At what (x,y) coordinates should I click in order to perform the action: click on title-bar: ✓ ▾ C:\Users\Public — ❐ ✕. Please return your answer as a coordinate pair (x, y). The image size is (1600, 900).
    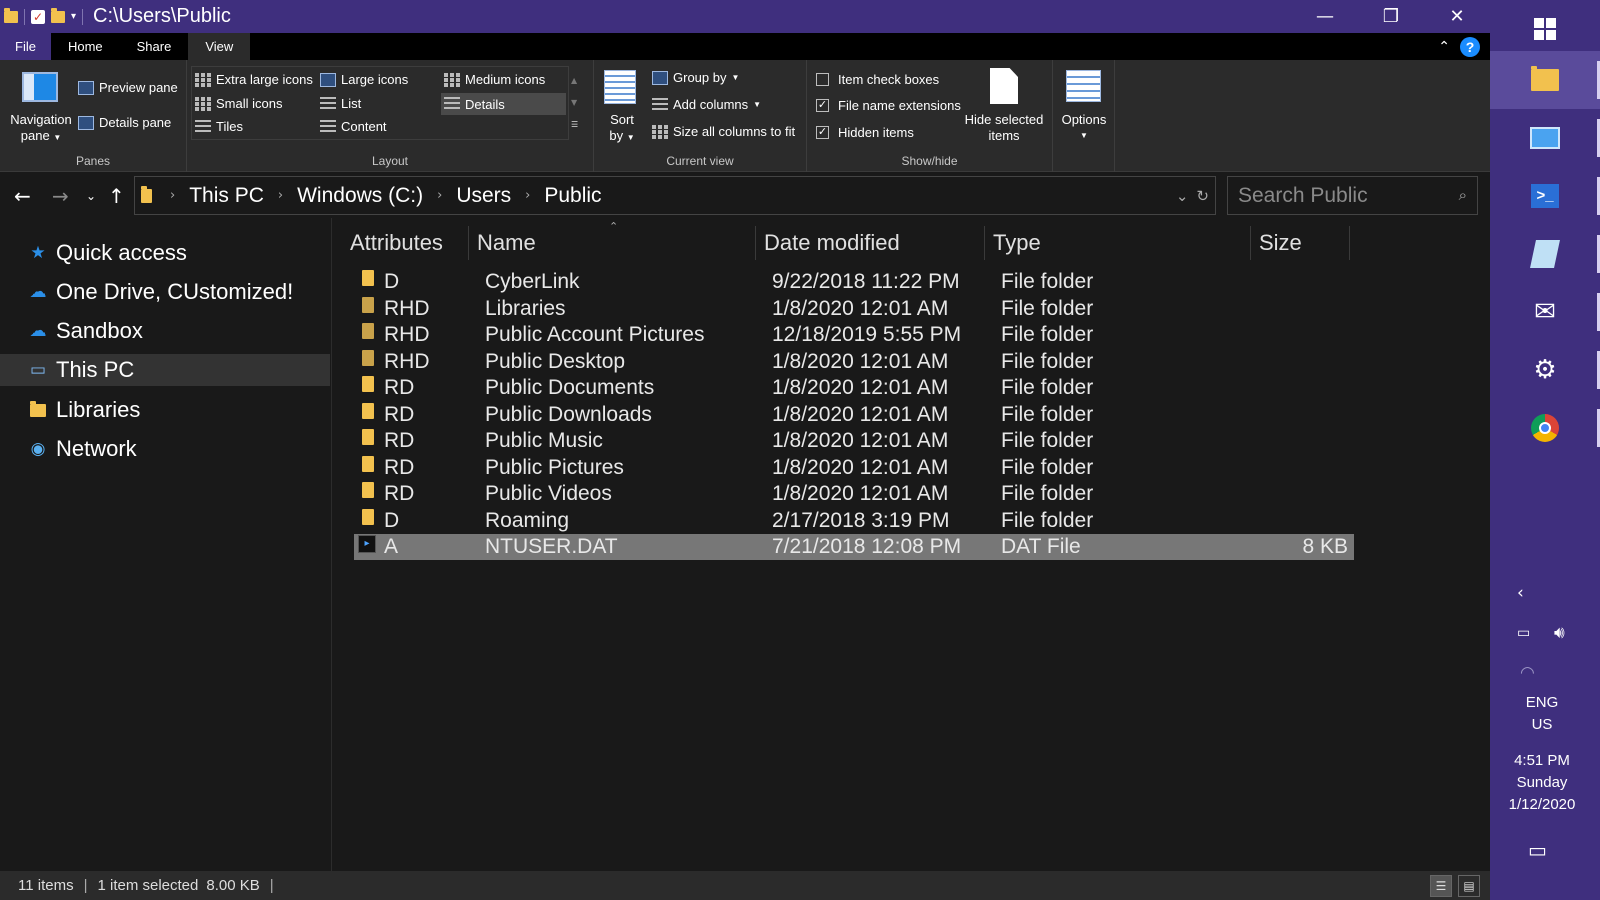
    Looking at the image, I should click on (745, 16).